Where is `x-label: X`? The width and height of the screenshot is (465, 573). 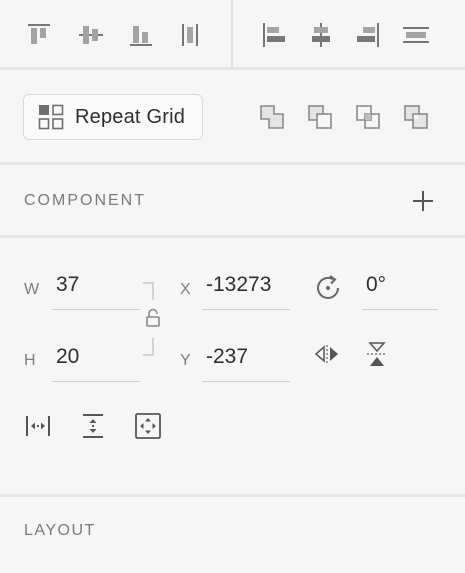
x-label: X is located at coordinates (185, 289).